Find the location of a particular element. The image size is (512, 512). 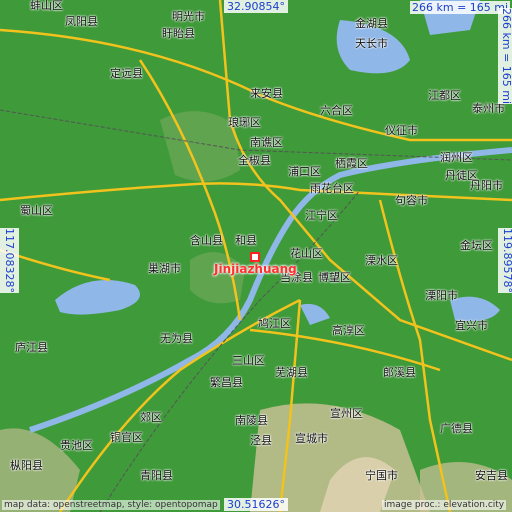

label-hanshan: 含山县 is located at coordinates (206, 240).